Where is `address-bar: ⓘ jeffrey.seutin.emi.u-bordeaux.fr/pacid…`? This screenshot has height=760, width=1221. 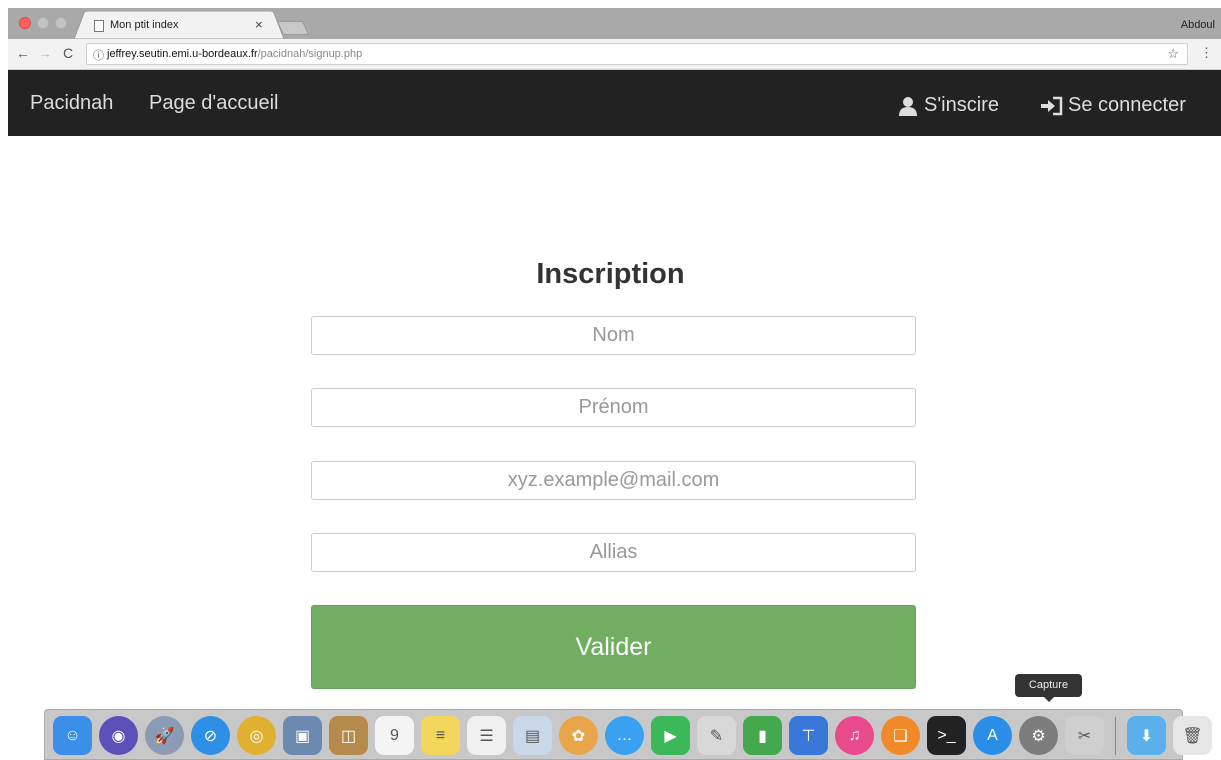 address-bar: ⓘ jeffrey.seutin.emi.u-bordeaux.fr/pacid… is located at coordinates (637, 54).